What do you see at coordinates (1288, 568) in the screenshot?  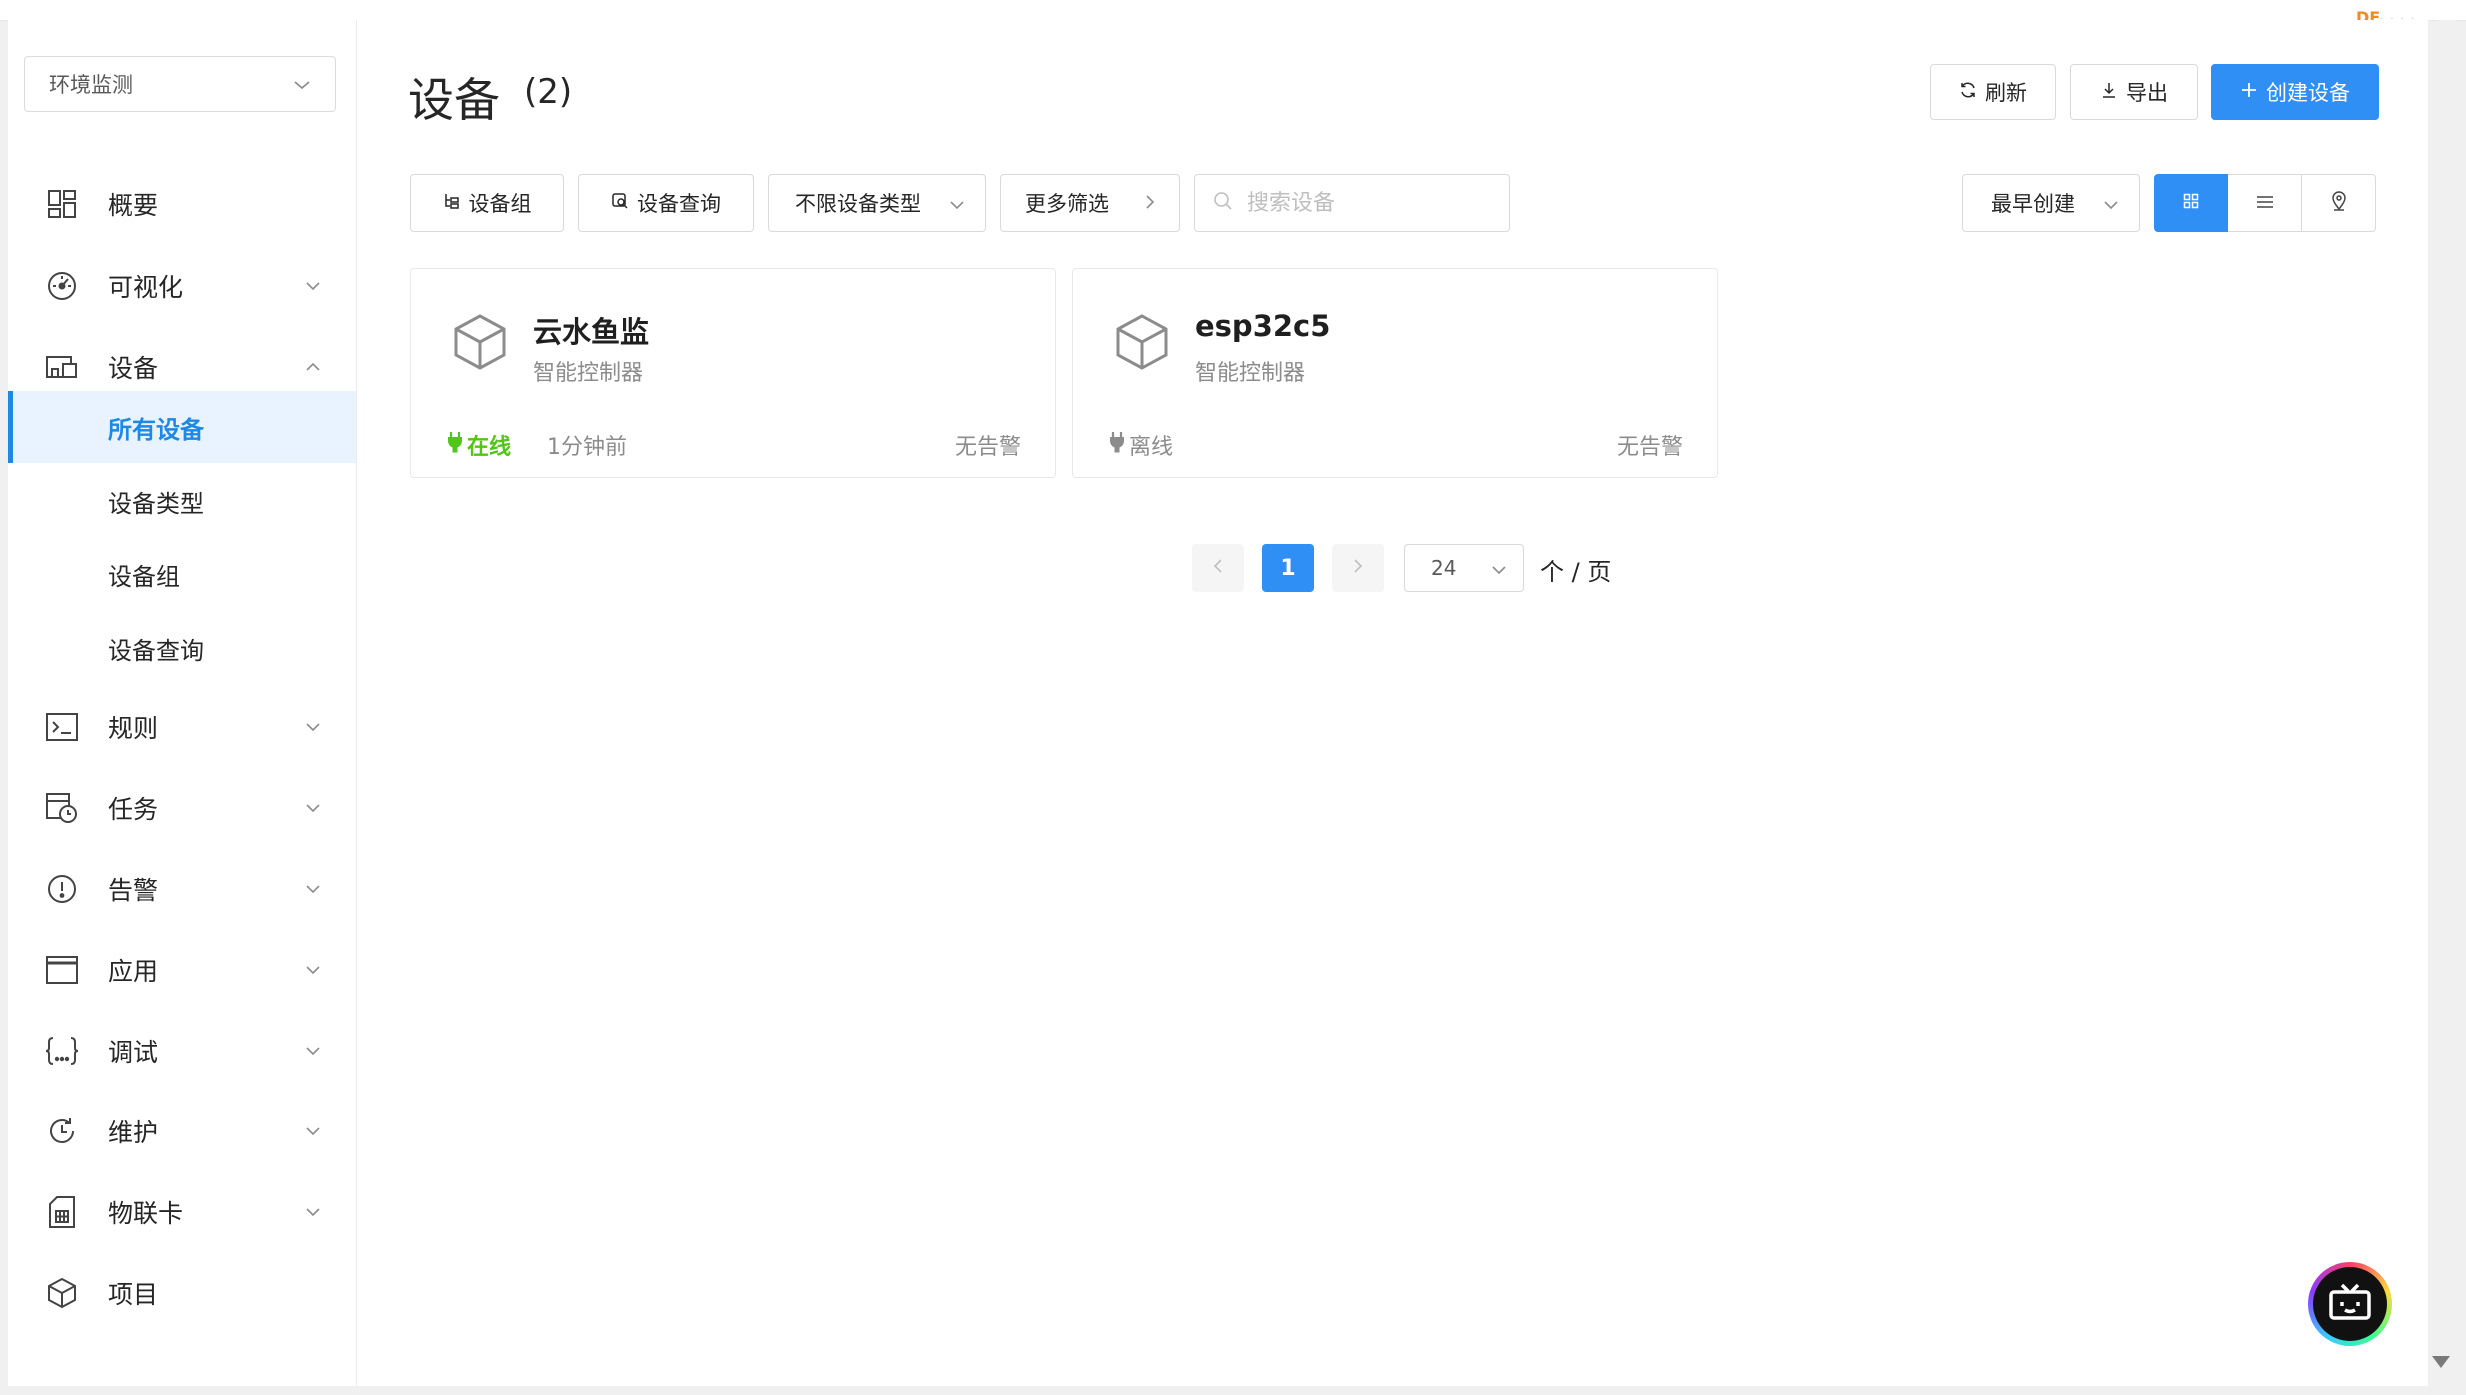 I see `page-1-button: 1` at bounding box center [1288, 568].